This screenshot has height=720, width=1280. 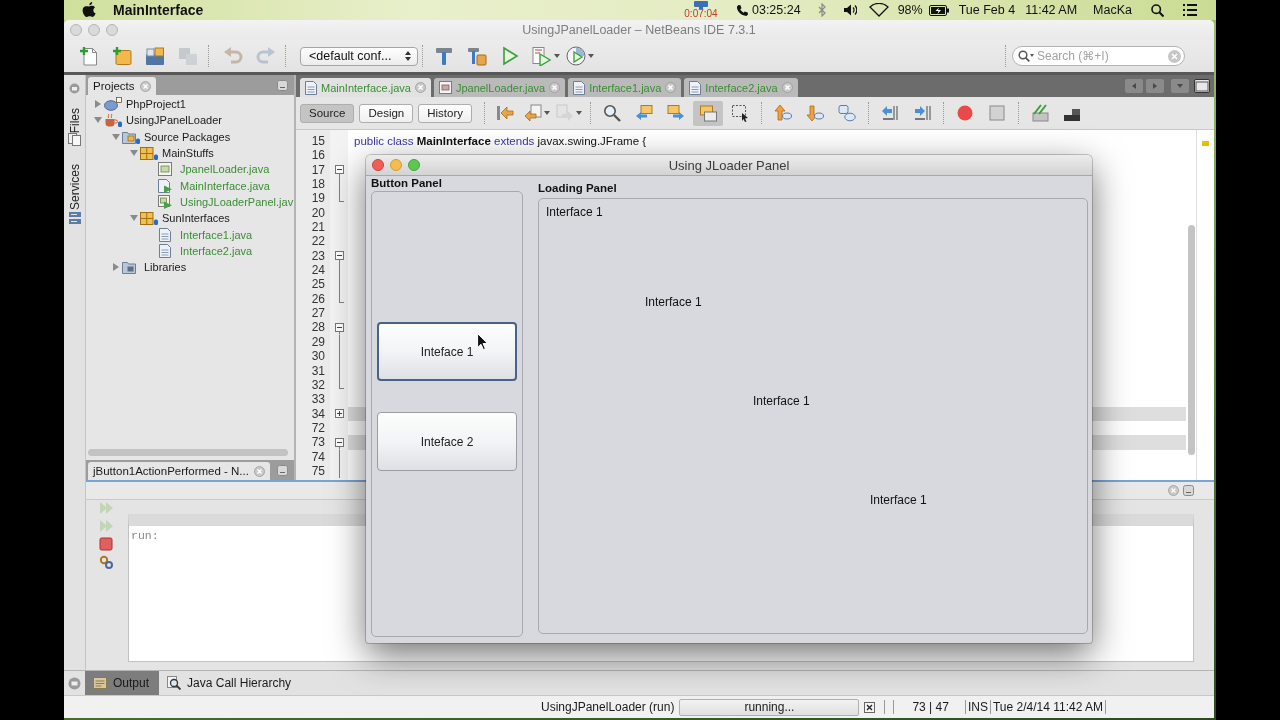 What do you see at coordinates (122, 683) in the screenshot?
I see `panel-tab: Output` at bounding box center [122, 683].